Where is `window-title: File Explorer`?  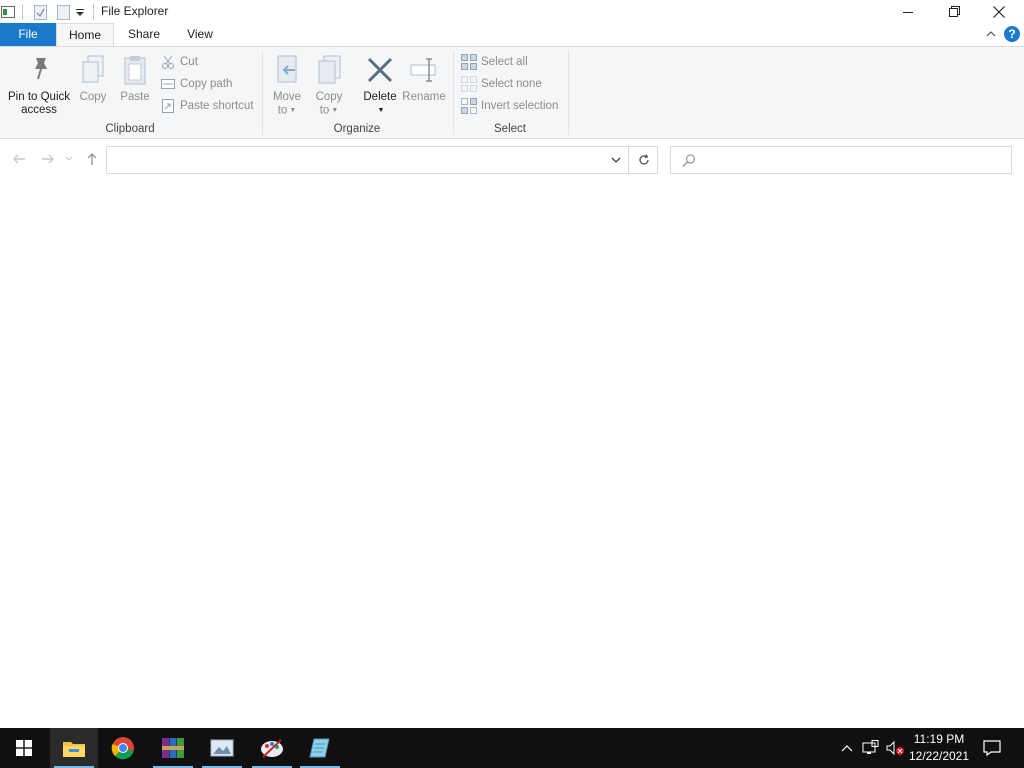
window-title: File Explorer is located at coordinates (135, 11).